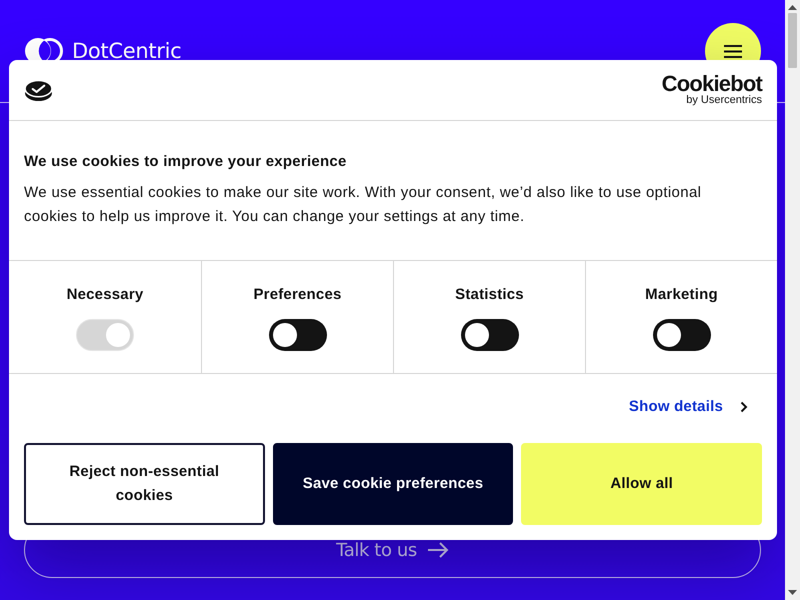  Describe the element at coordinates (363, 205) in the screenshot. I see `dialog-text: We use essential cookies to make our site work. With your consent, we’d also like to use optional cookies to help us improve it. You can change your settings at any time.` at that location.